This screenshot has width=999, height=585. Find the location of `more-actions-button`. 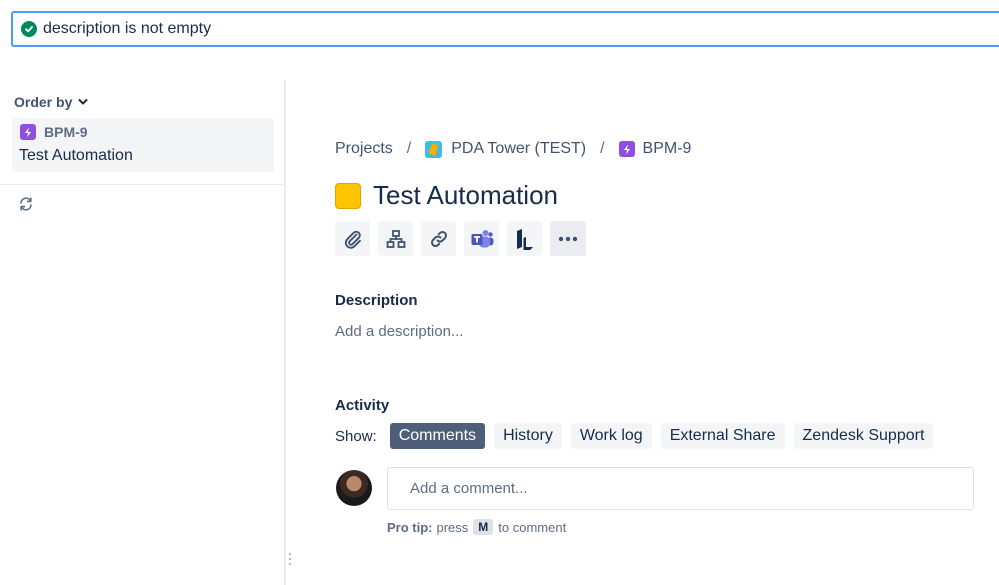

more-actions-button is located at coordinates (568, 238).